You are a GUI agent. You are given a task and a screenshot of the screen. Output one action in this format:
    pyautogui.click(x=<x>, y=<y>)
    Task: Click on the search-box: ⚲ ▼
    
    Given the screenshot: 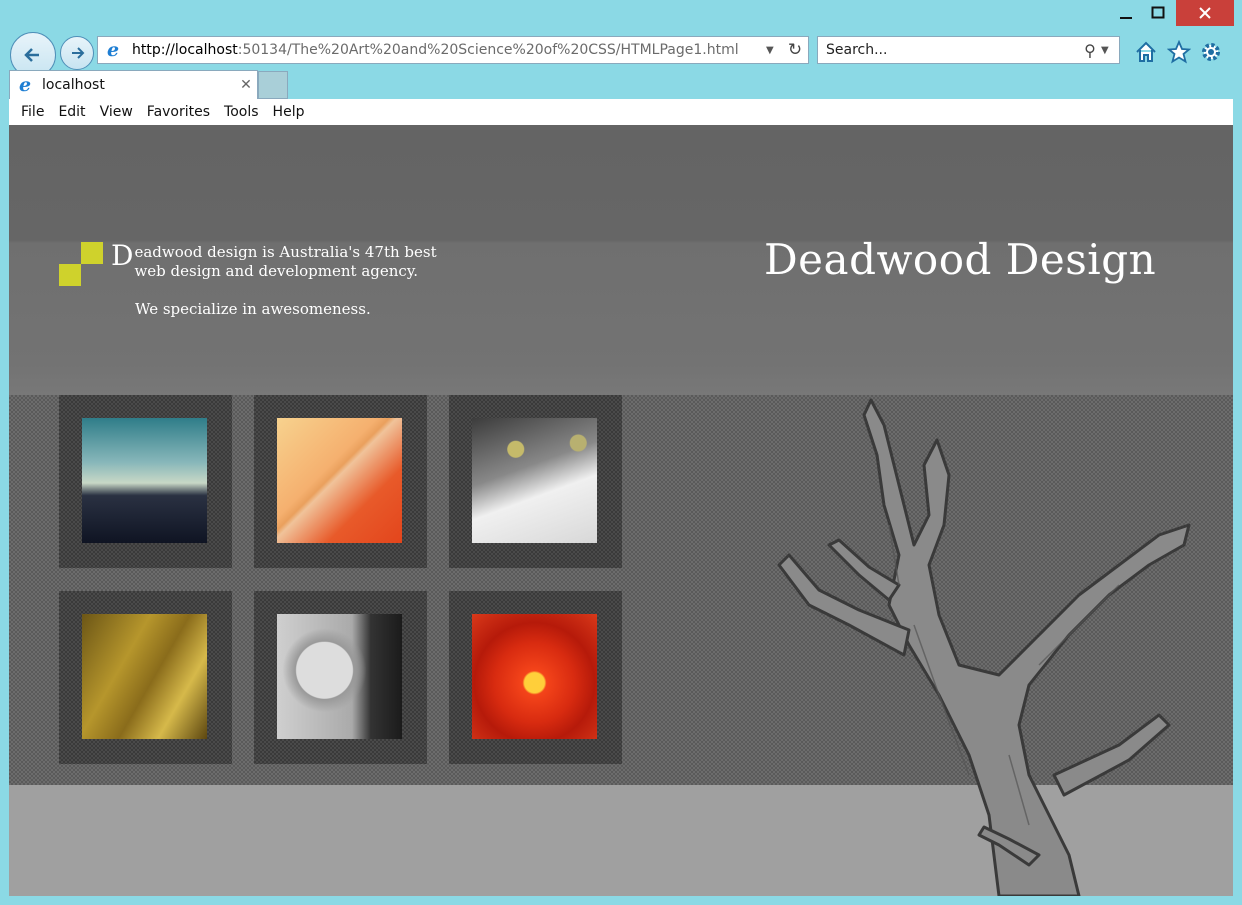 What is the action you would take?
    pyautogui.click(x=968, y=50)
    